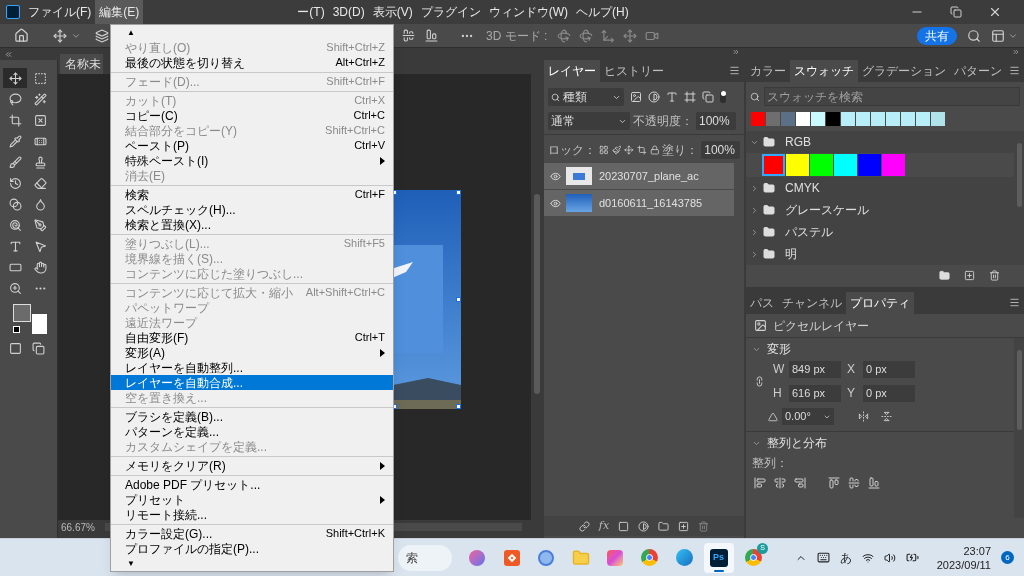 Image resolution: width=1024 pixels, height=576 pixels. Describe the element at coordinates (16, 329) in the screenshot. I see `default-colors-icon` at that location.